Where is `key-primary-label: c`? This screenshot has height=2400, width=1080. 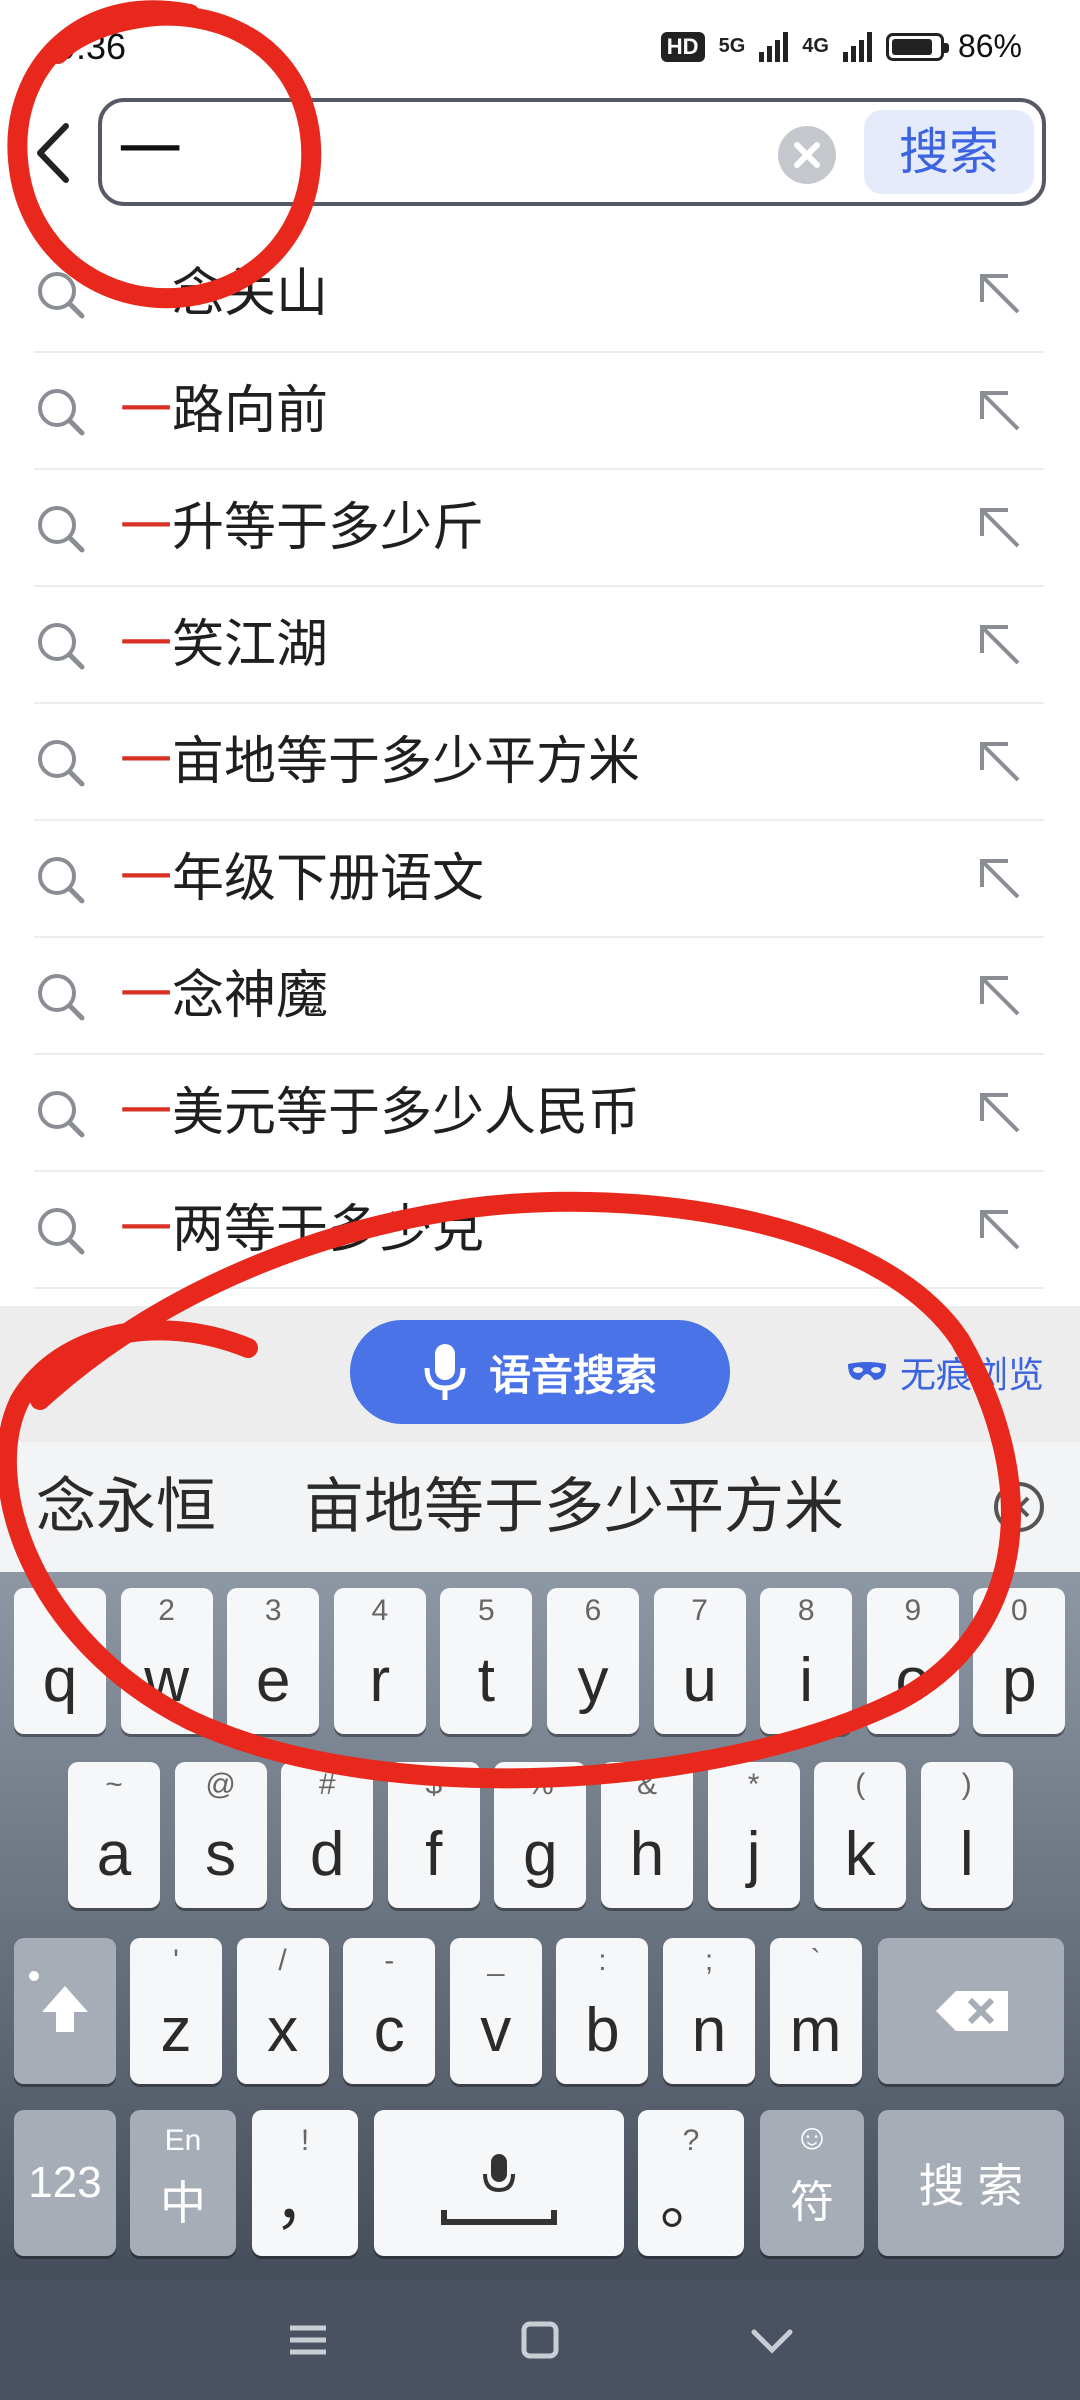 key-primary-label: c is located at coordinates (389, 2030).